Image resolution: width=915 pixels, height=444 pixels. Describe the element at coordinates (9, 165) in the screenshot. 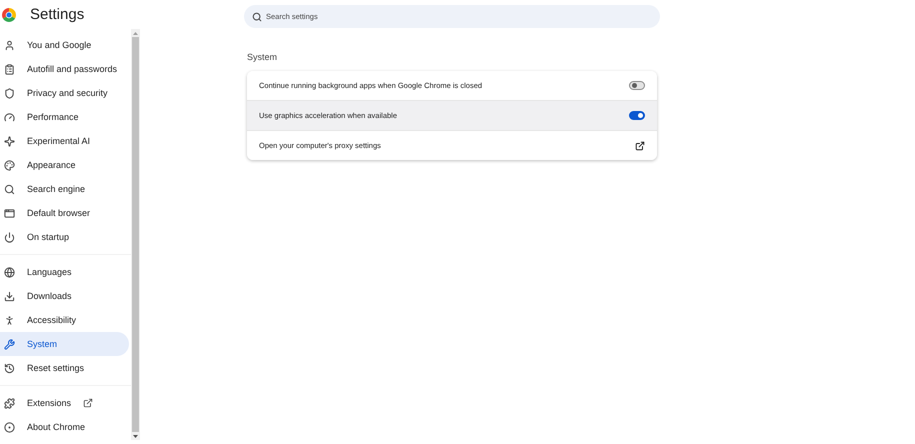

I see `palette-icon` at that location.